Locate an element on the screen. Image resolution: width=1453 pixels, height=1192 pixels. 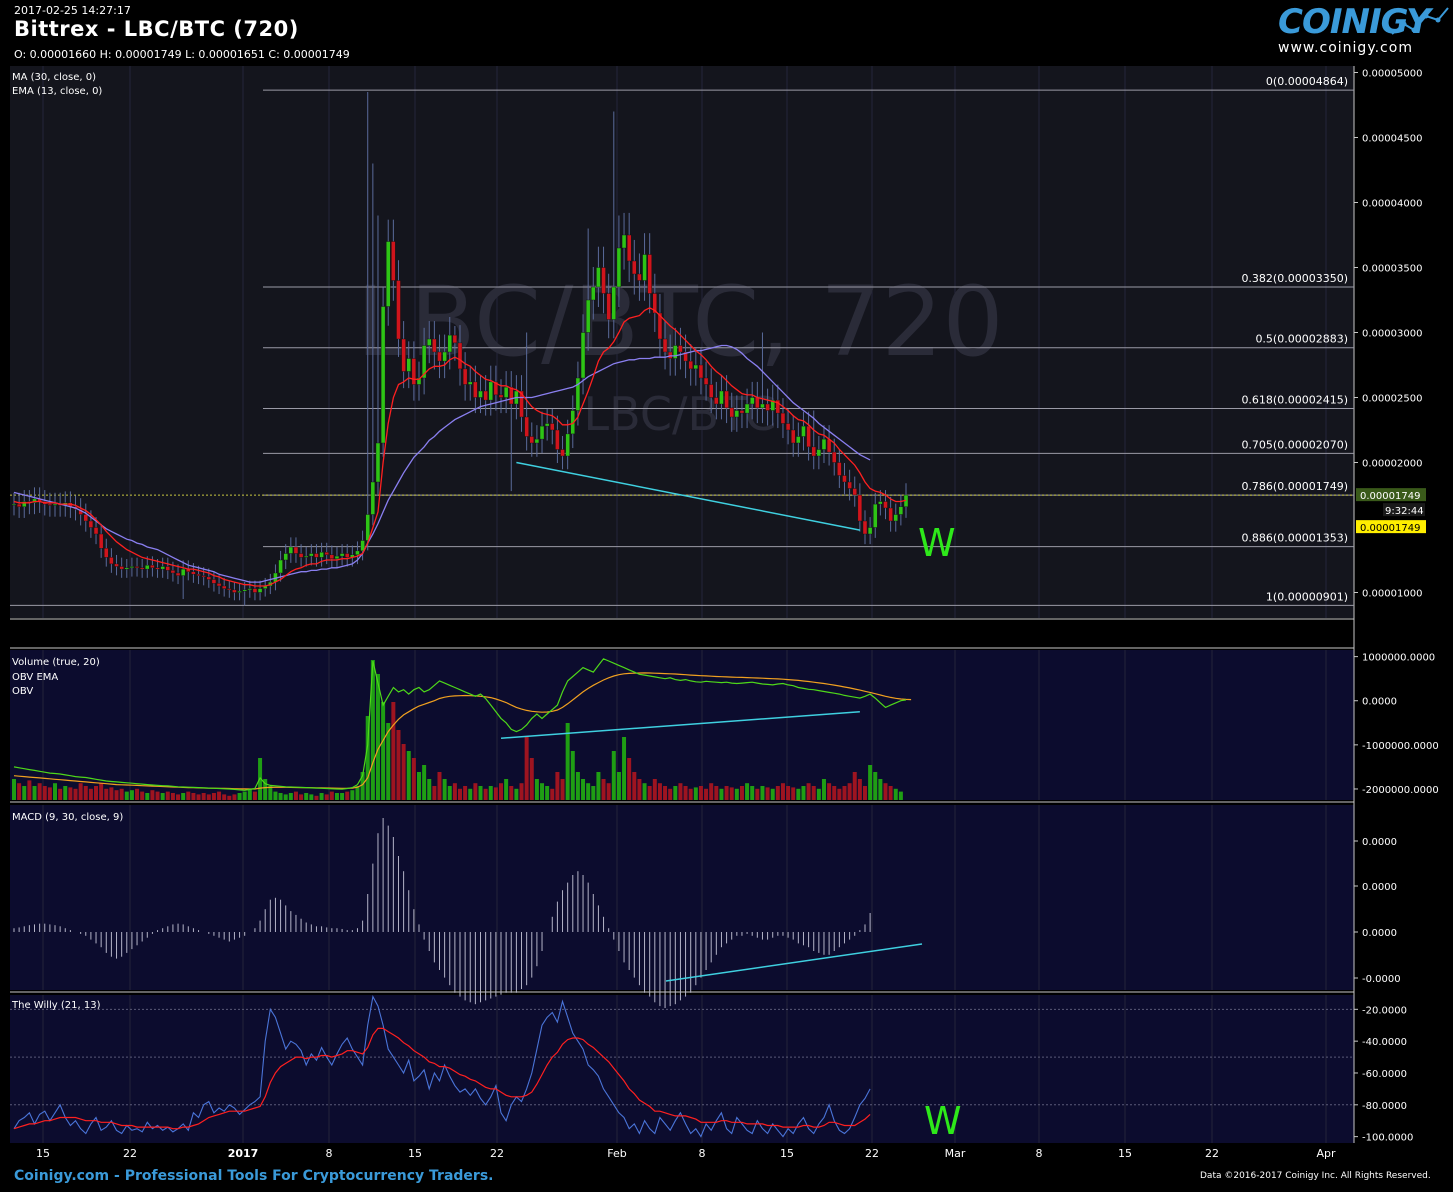
fib-level-label: 0.5(0.00002883) is located at coordinates (1301, 339).